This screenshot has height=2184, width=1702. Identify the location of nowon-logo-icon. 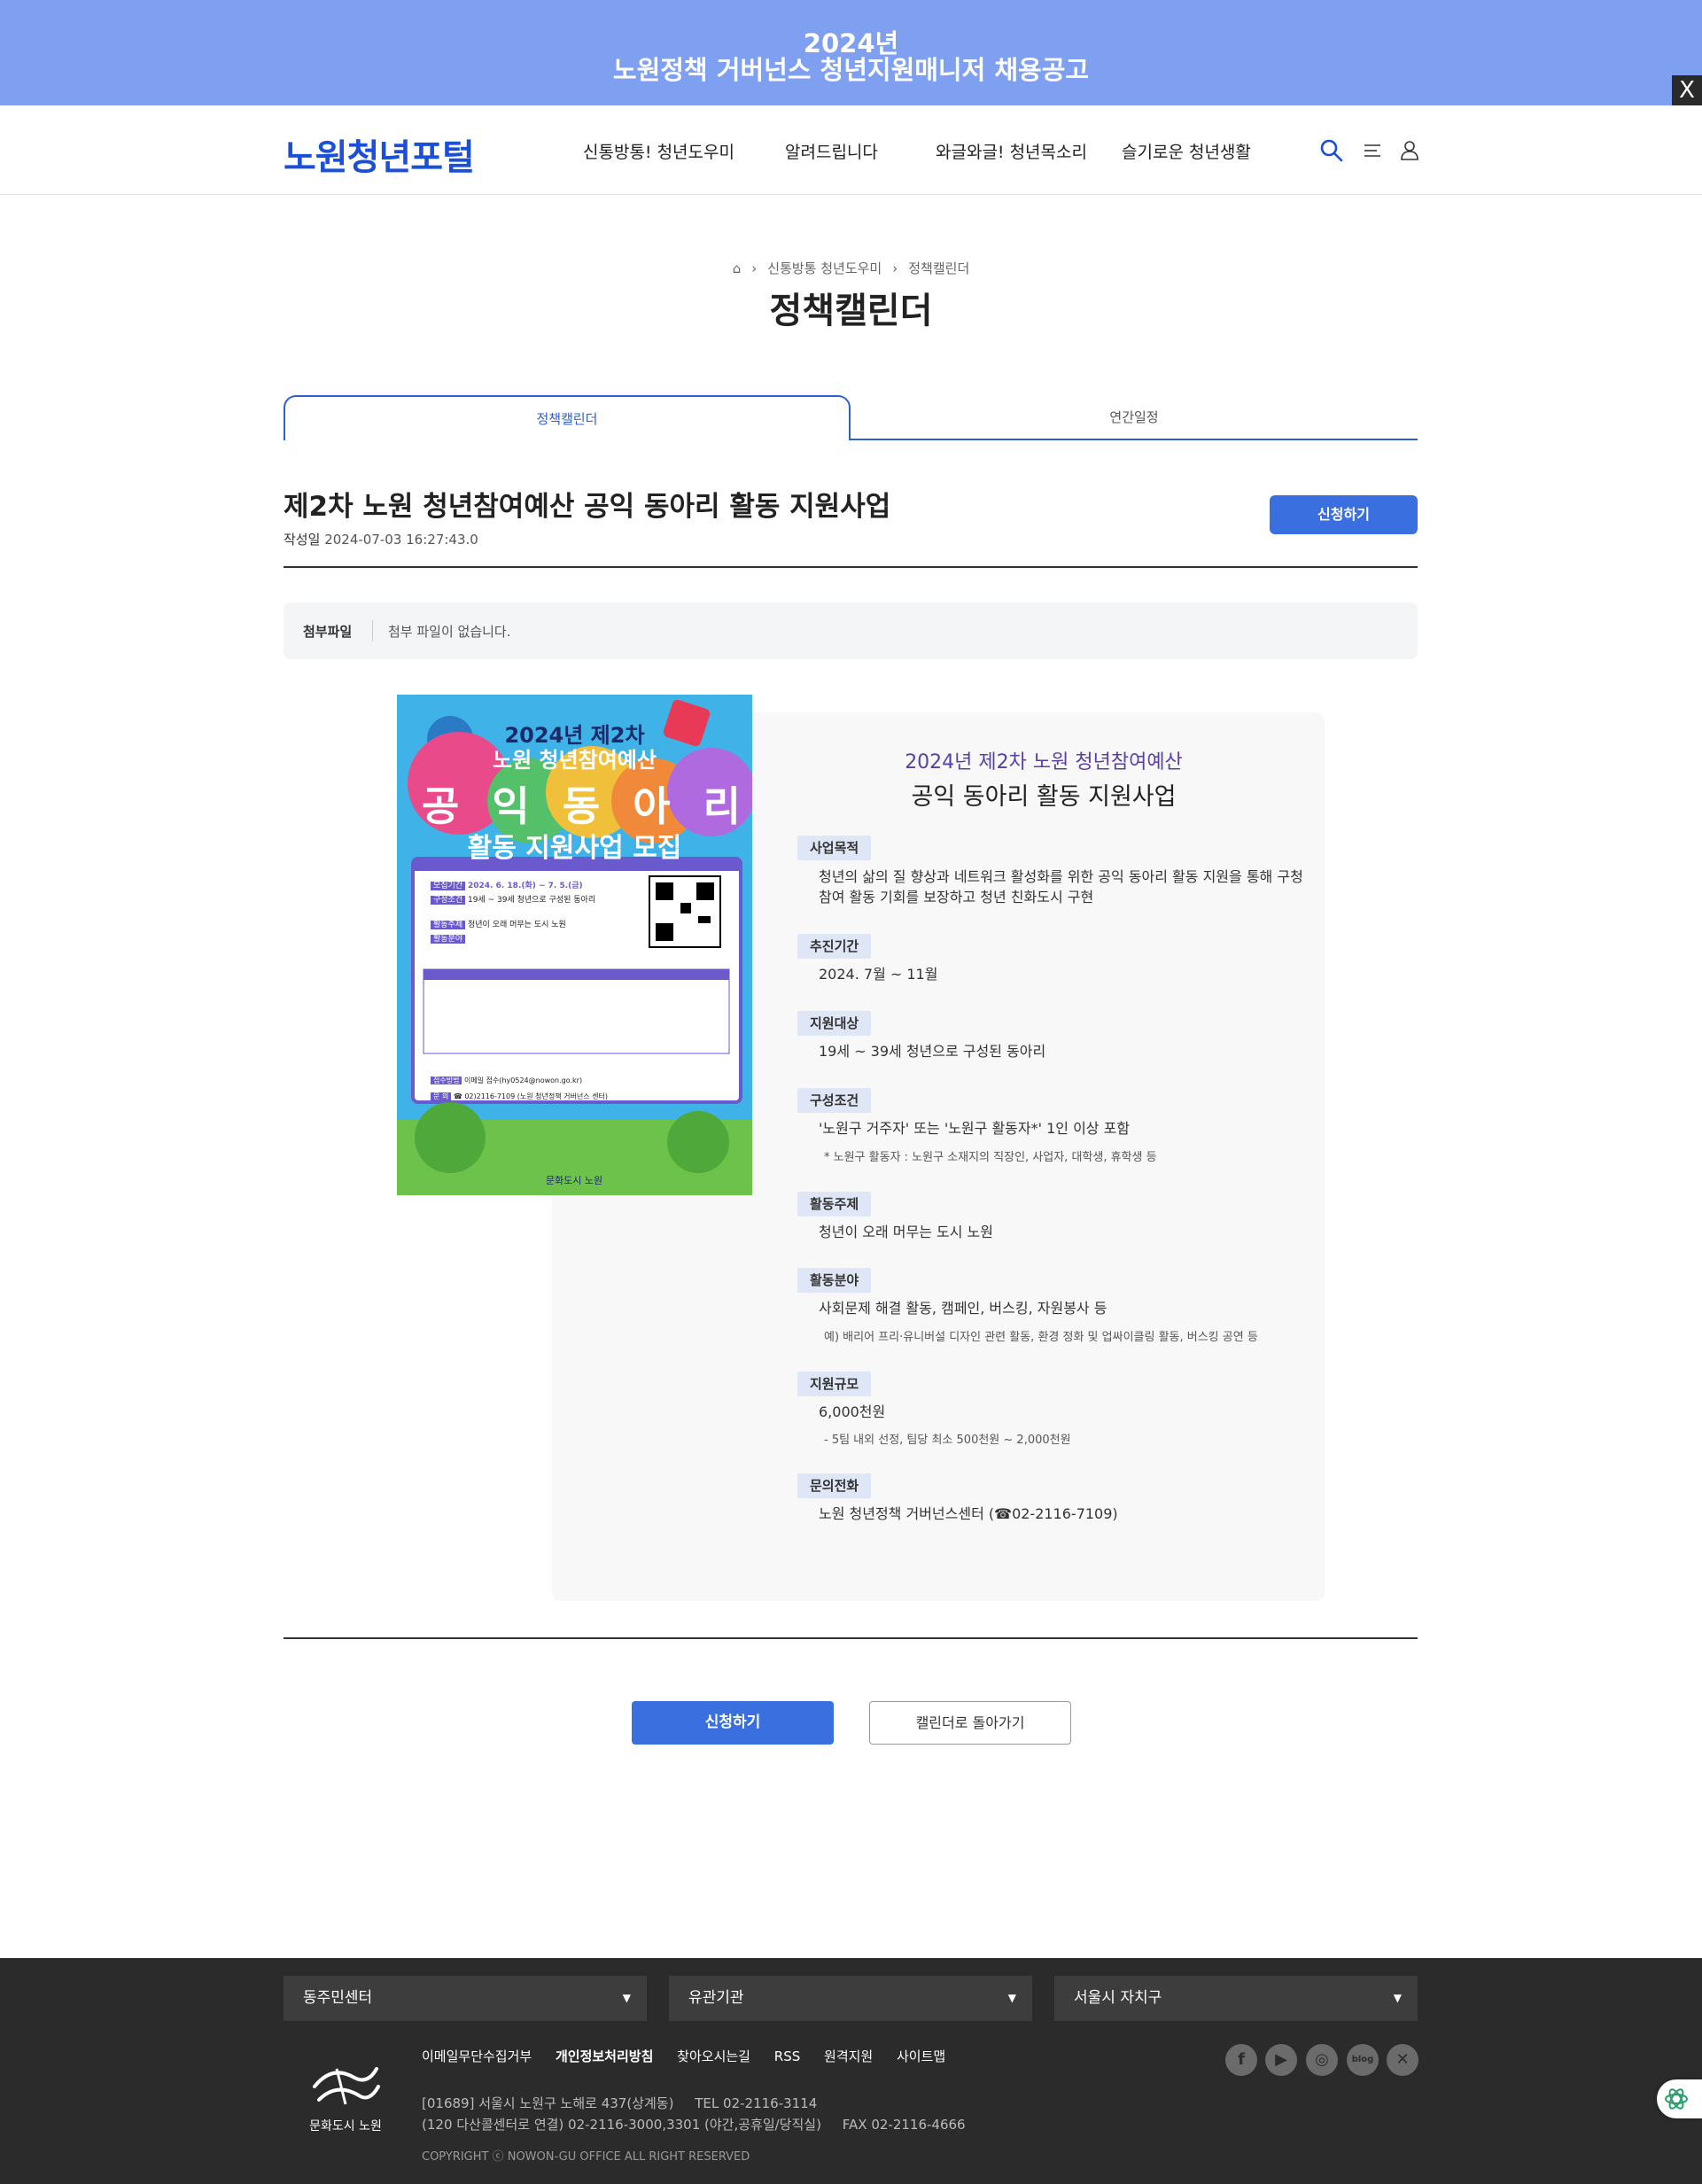
(346, 2086).